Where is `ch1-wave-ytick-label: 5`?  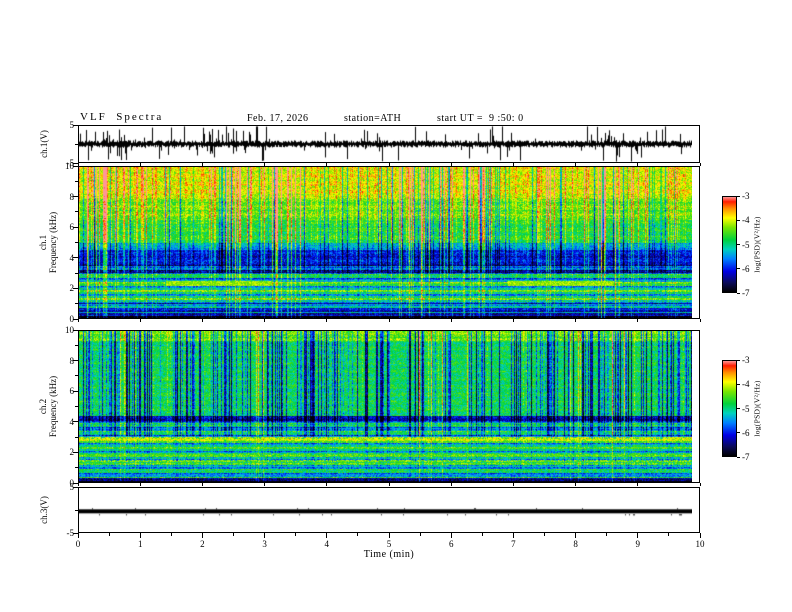
ch1-wave-ytick-label: 5 is located at coordinates (72, 125).